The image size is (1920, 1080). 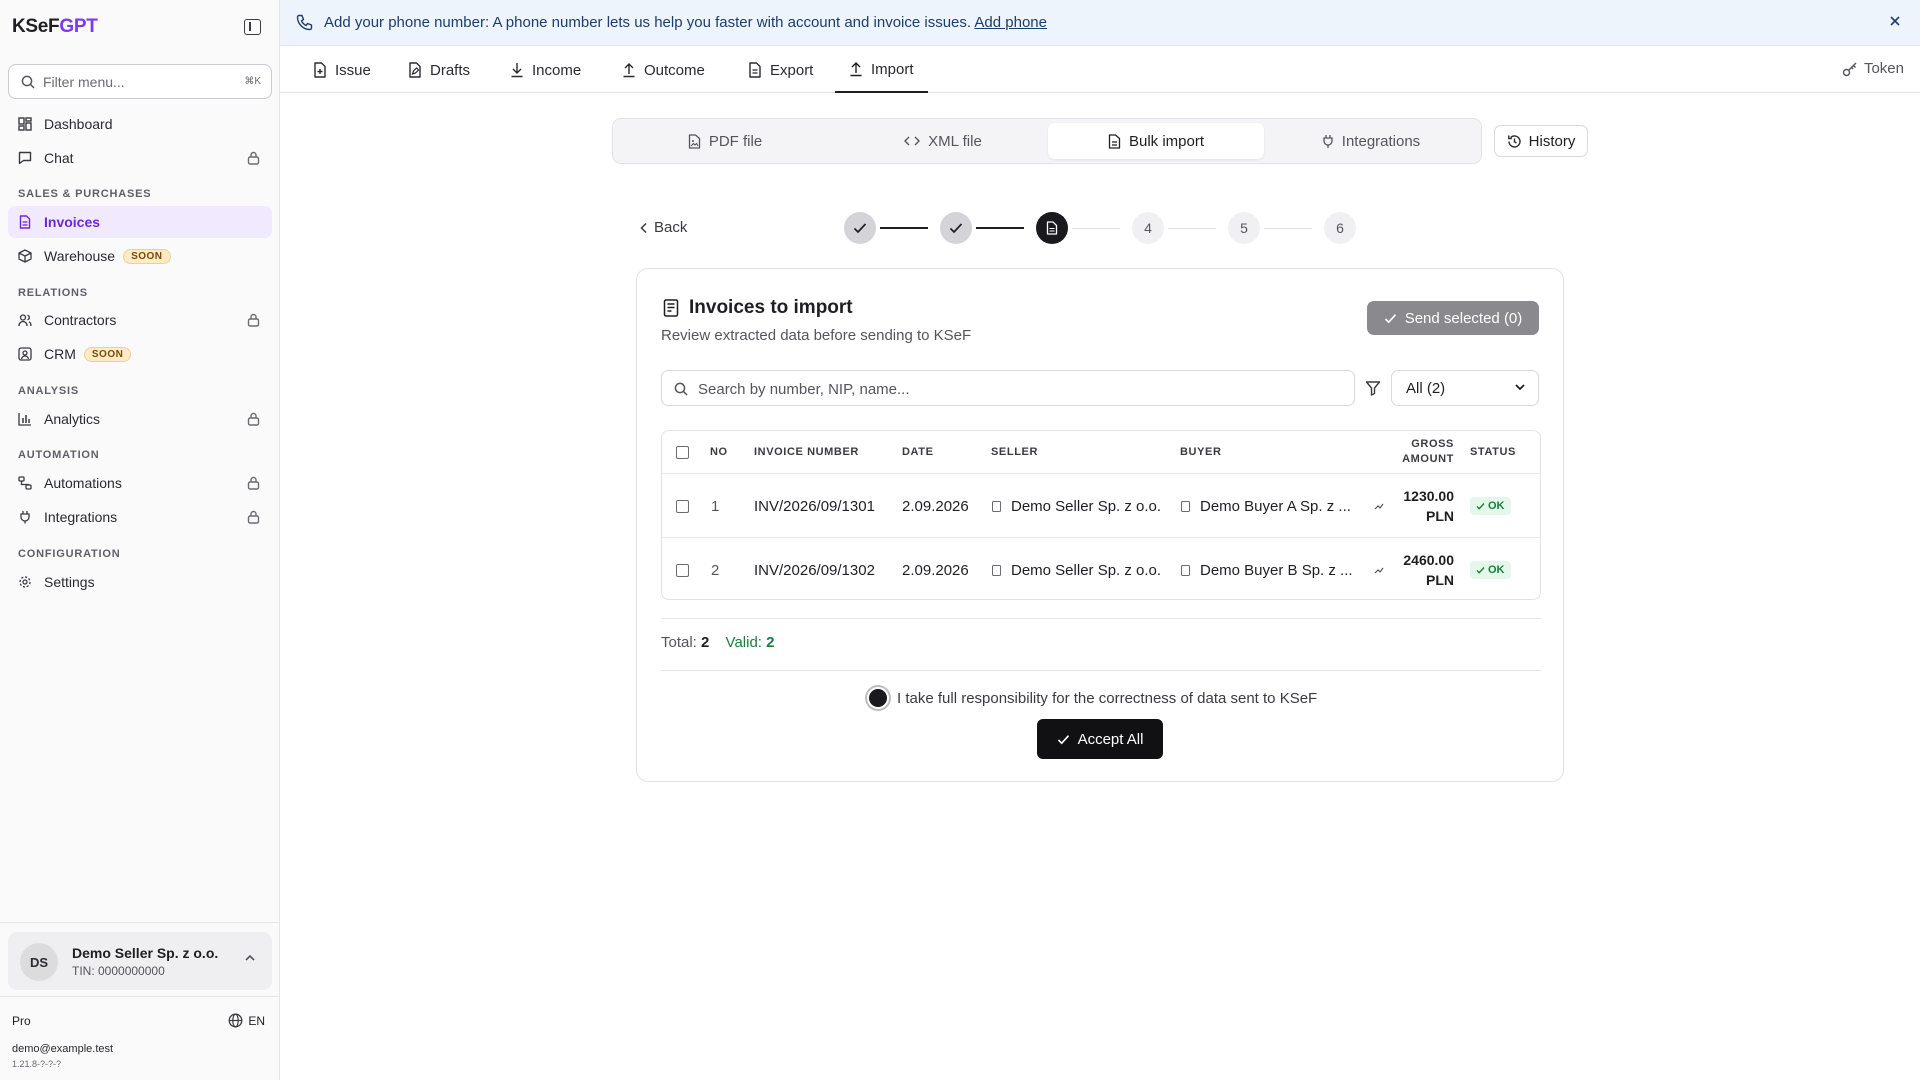 I want to click on back-button: Back, so click(x=663, y=227).